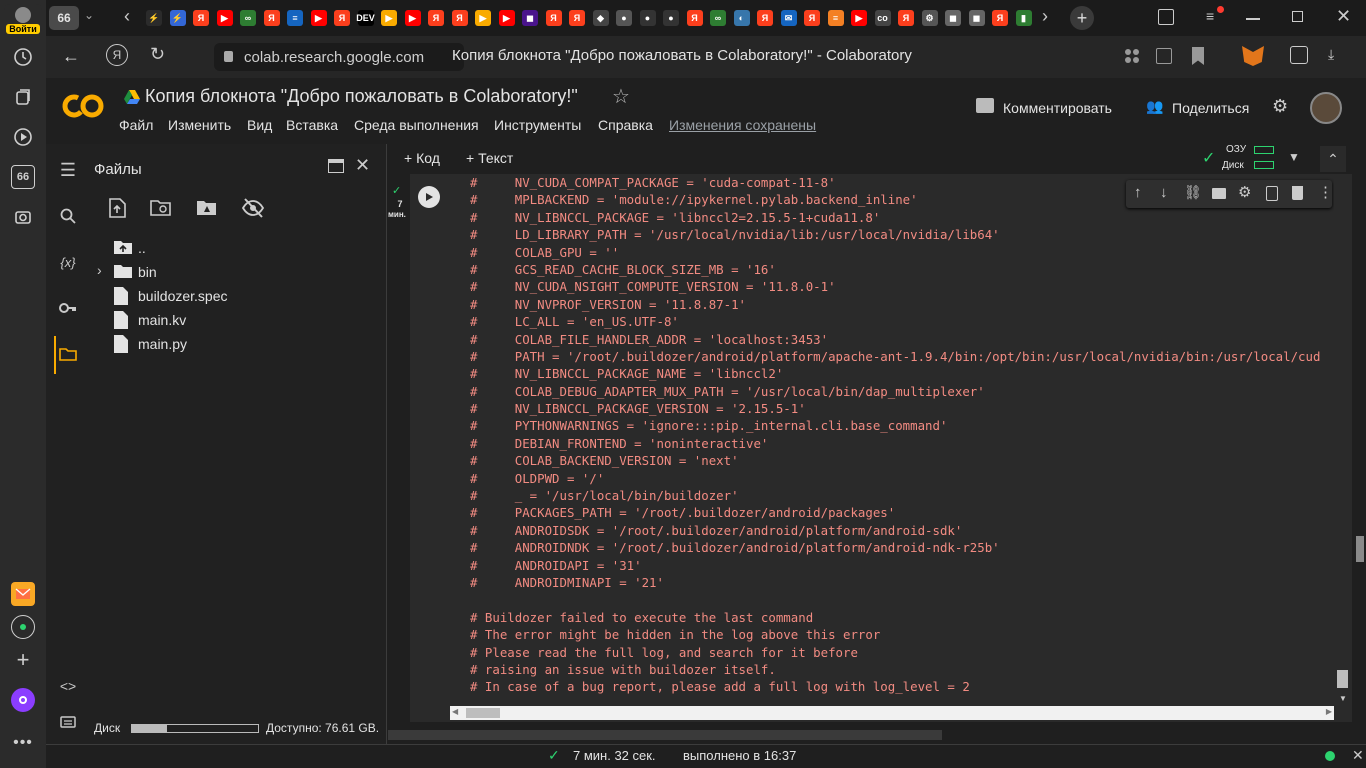  What do you see at coordinates (259, 125) in the screenshot?
I see `menu-view: Вид` at bounding box center [259, 125].